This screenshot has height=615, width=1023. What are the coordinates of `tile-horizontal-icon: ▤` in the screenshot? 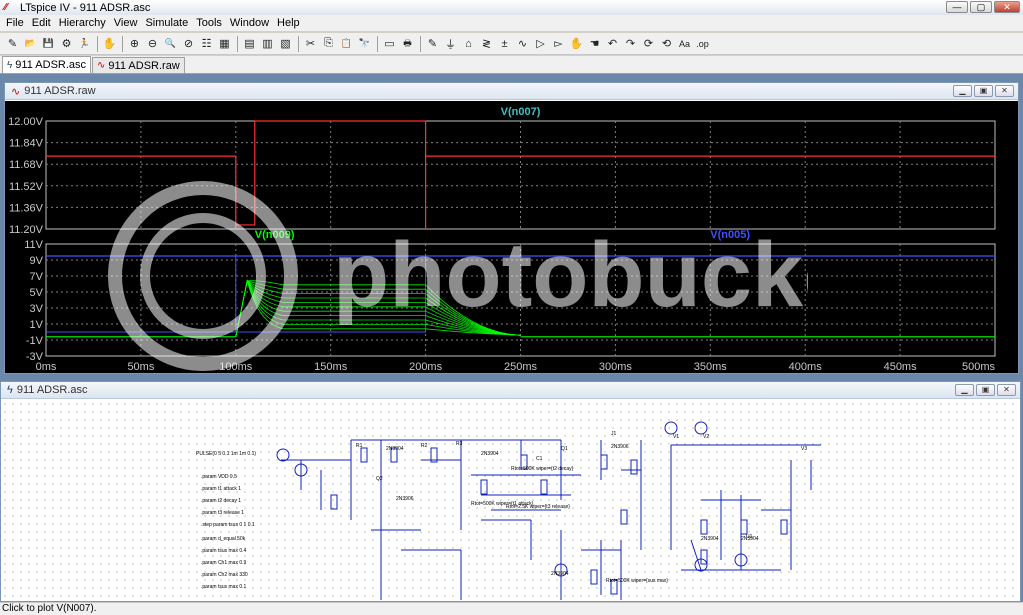 It's located at (249, 43).